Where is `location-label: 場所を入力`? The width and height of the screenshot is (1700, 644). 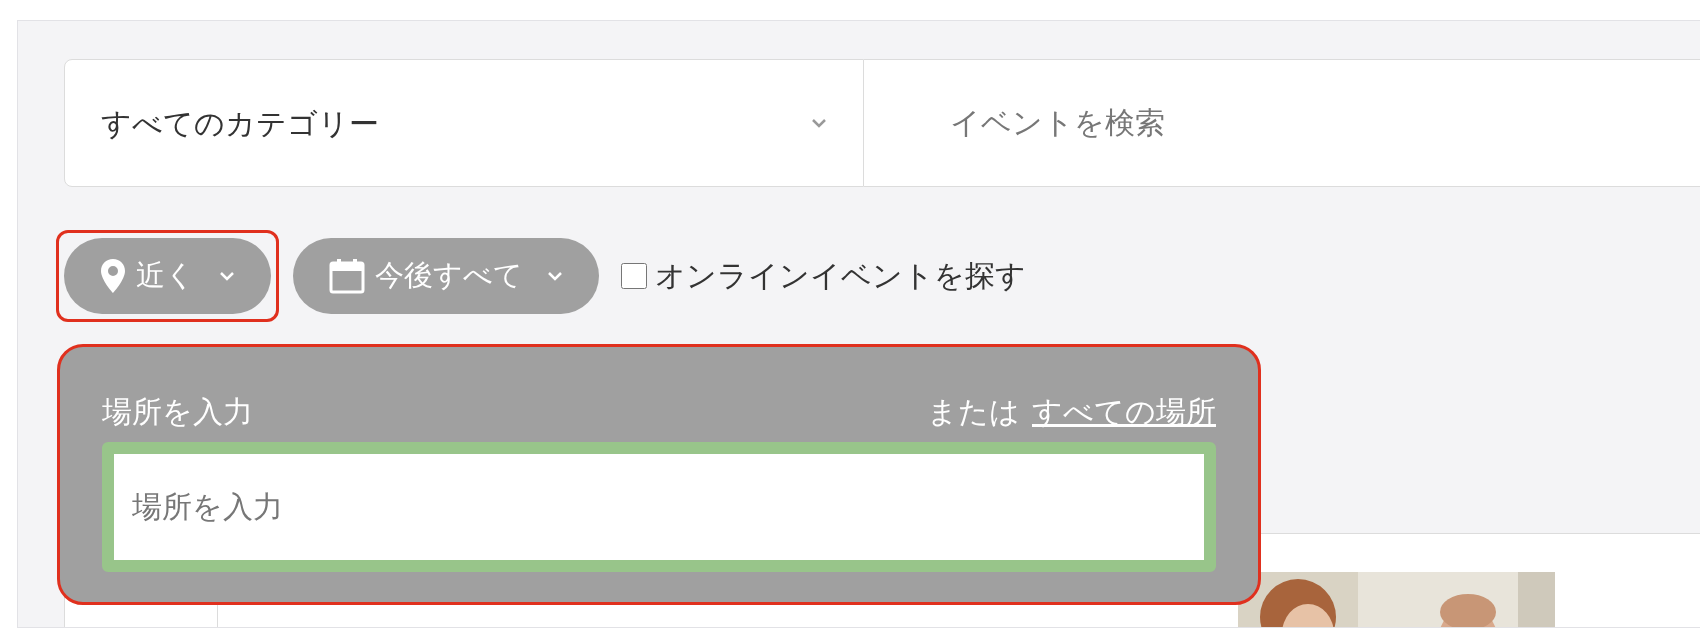
location-label: 場所を入力 is located at coordinates (177, 412).